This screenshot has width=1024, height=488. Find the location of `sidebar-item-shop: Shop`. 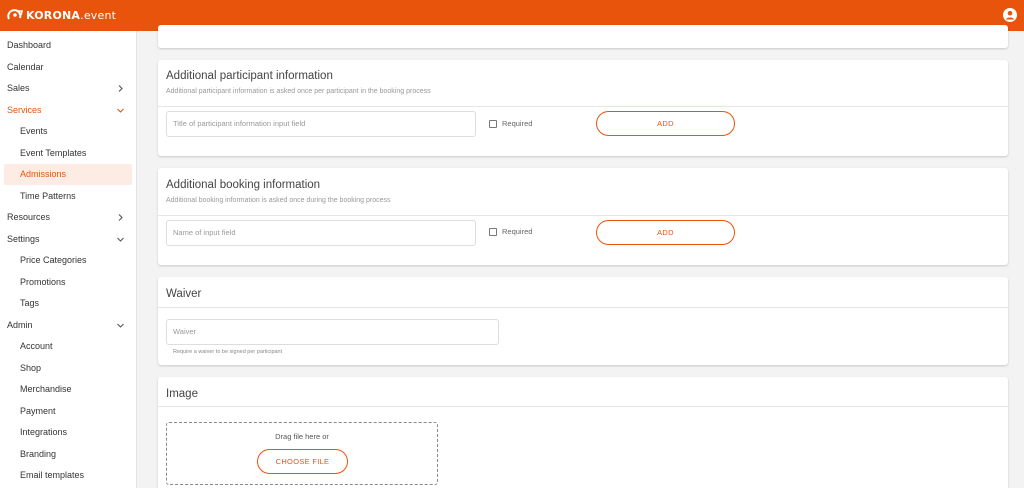

sidebar-item-shop: Shop is located at coordinates (68, 368).